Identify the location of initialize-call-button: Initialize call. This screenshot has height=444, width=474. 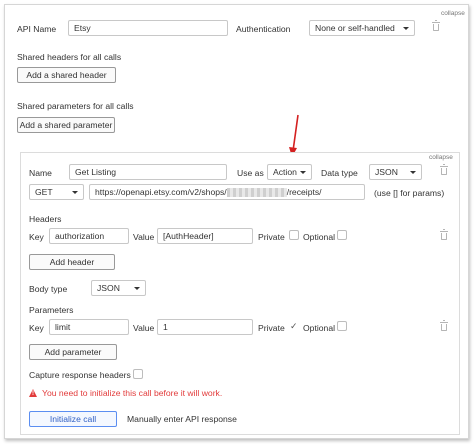
(73, 419).